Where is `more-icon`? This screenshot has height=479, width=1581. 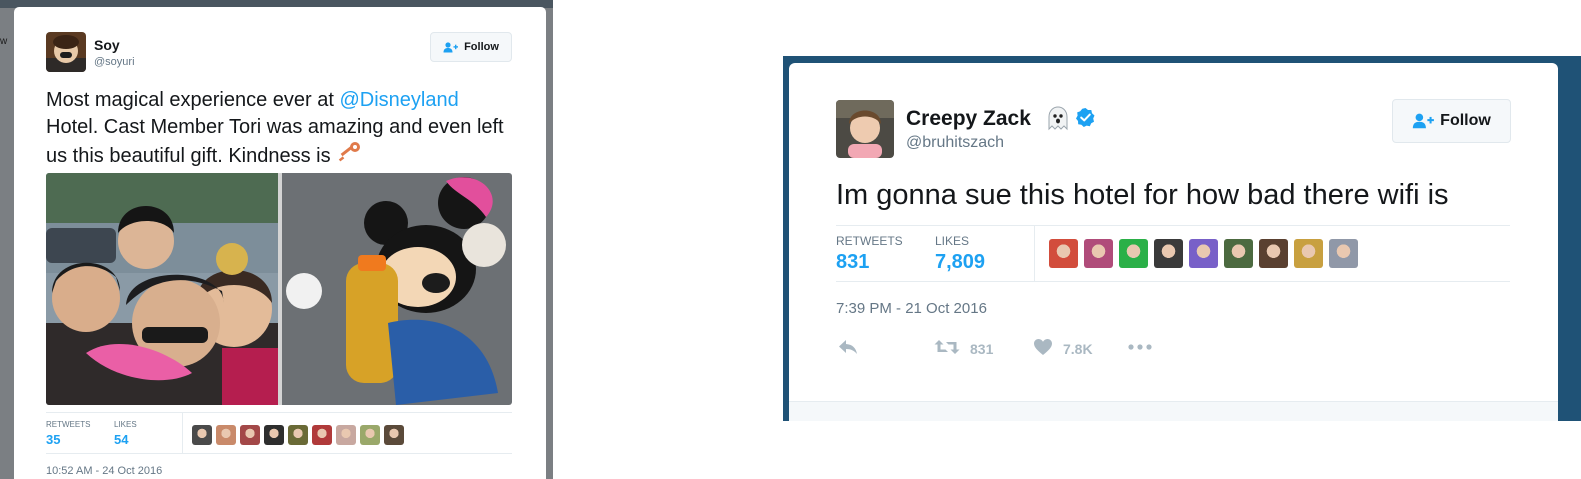 more-icon is located at coordinates (1140, 348).